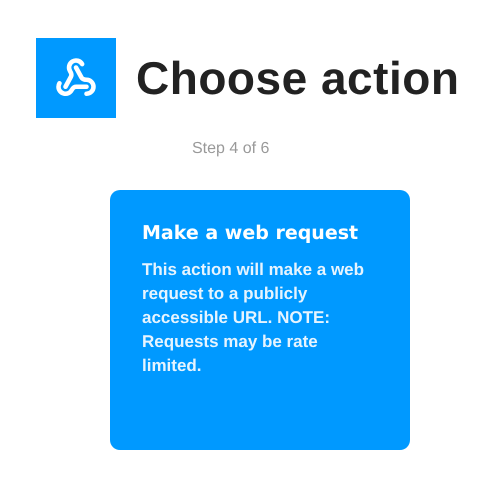  Describe the element at coordinates (76, 78) in the screenshot. I see `webhook-icon` at that location.